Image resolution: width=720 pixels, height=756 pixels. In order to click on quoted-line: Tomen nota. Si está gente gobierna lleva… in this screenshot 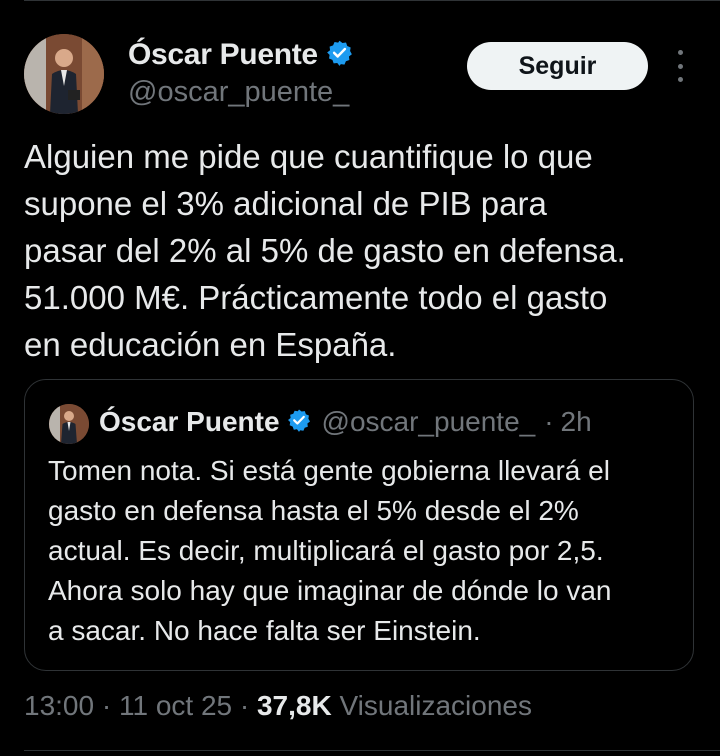, I will do `click(329, 470)`.